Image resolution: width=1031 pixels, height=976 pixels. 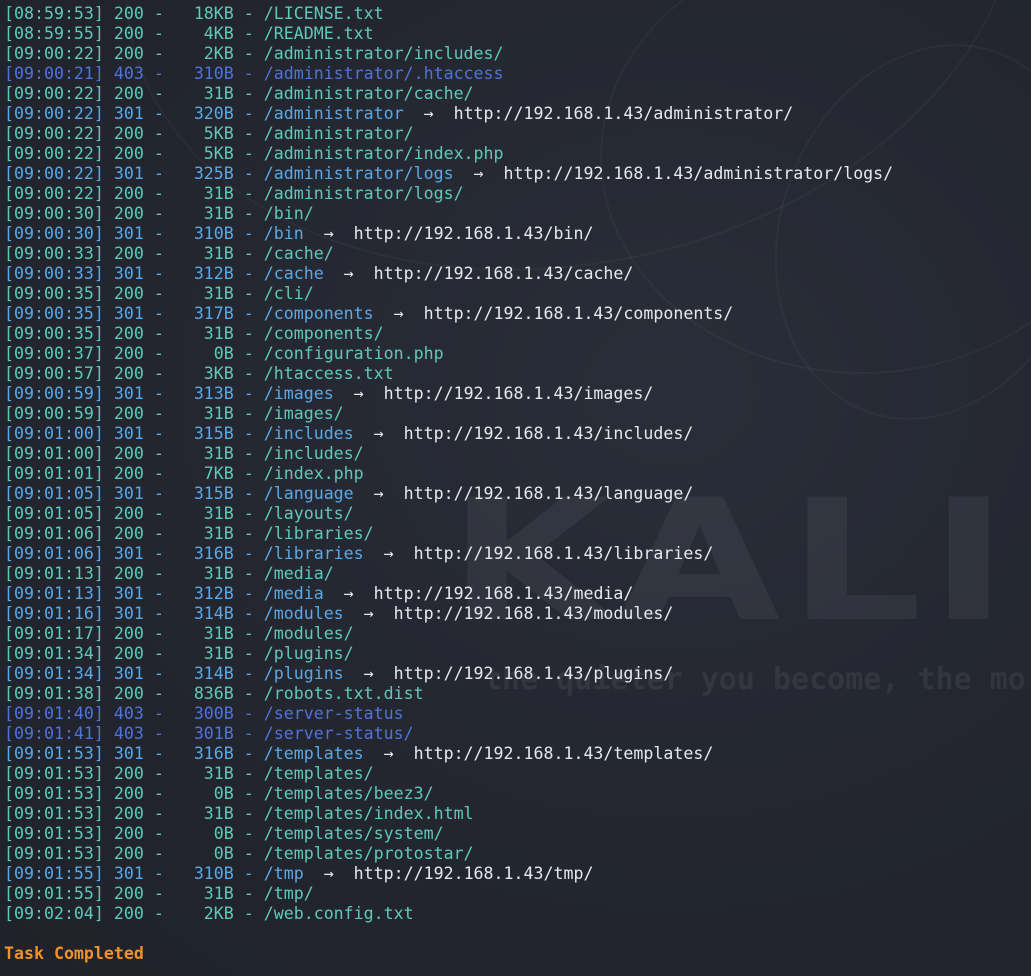 I want to click on scan-result-entry: [09:01:40] 403 - 300B - /server-status, so click(x=204, y=713).